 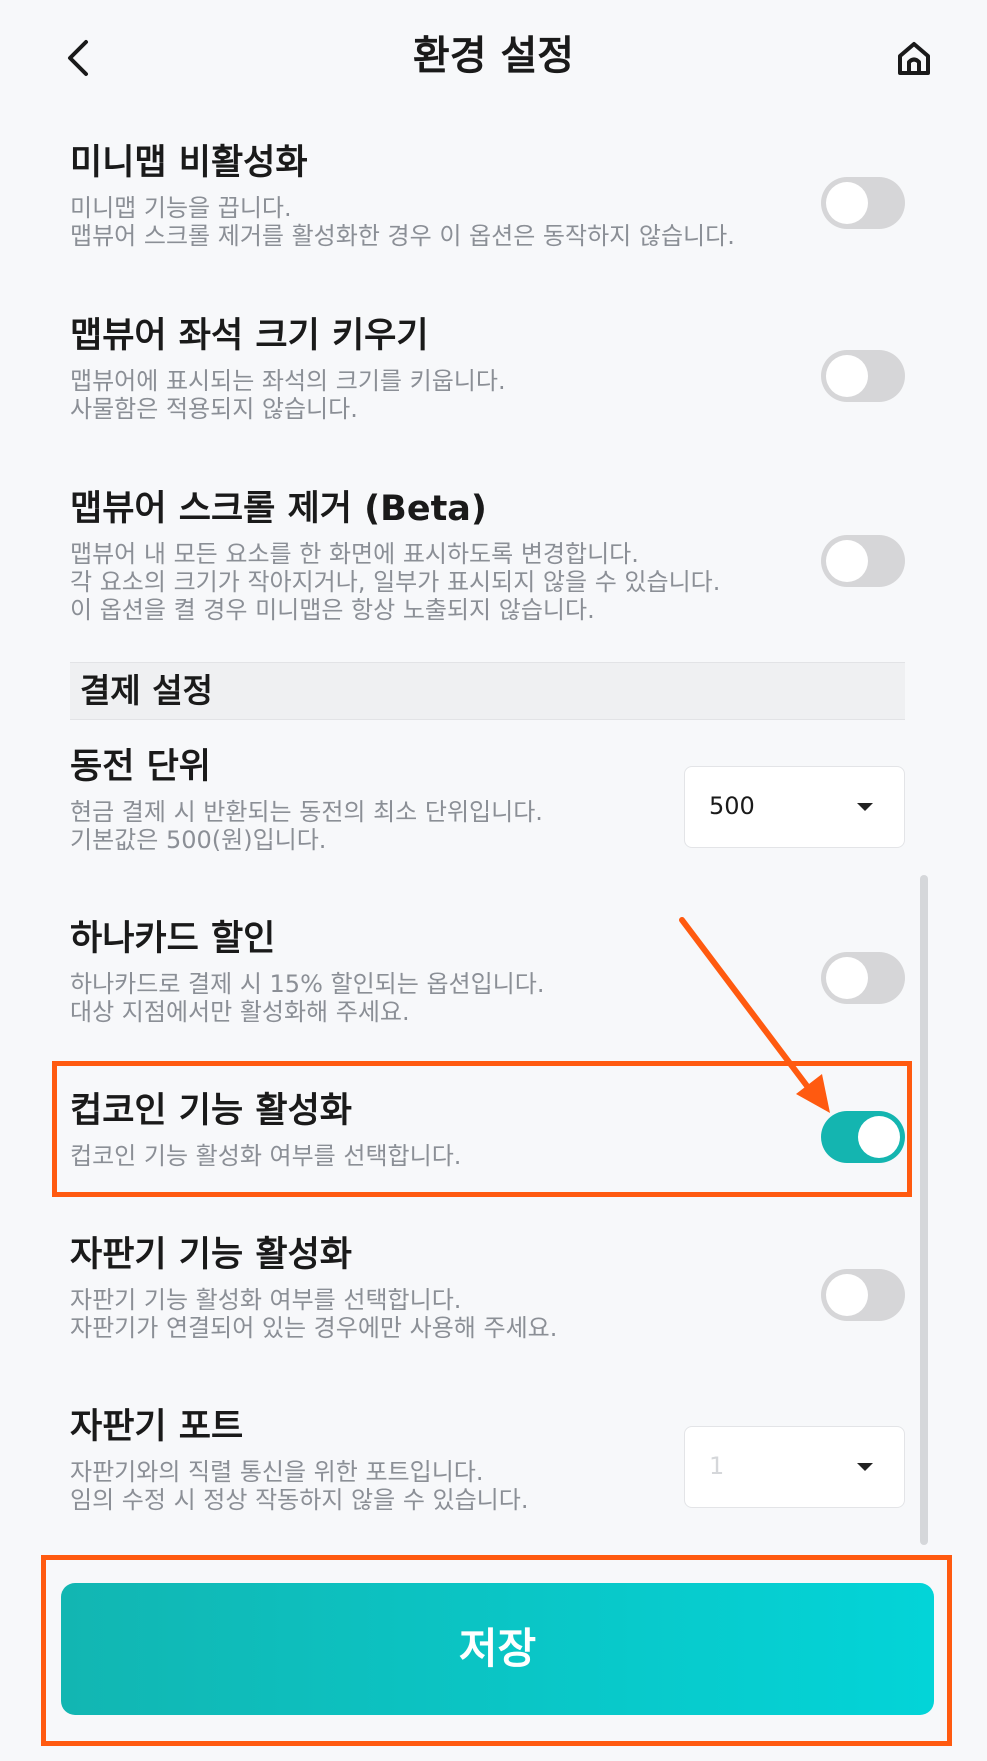 I want to click on select-value: 500, so click(x=732, y=806).